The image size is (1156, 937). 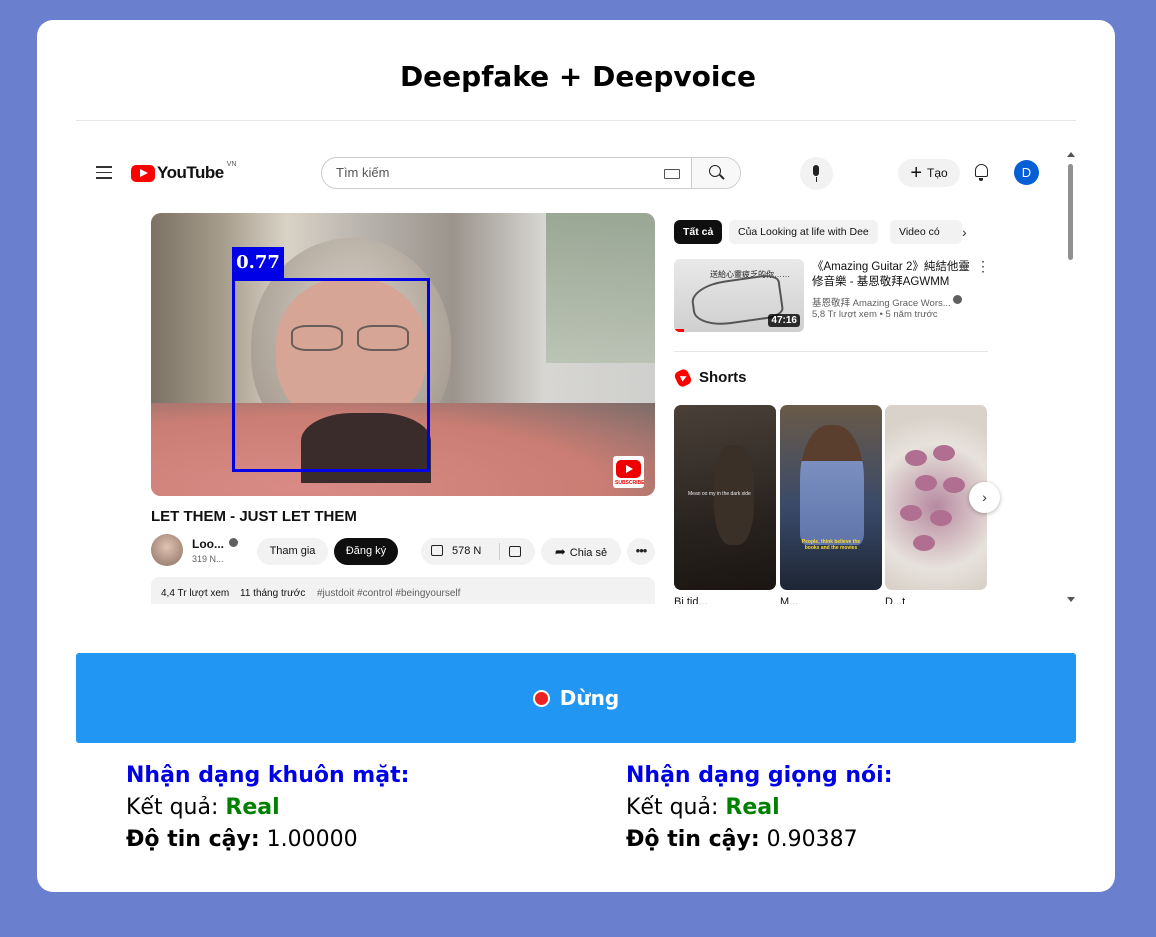 I want to click on subscribe-watermark-icon: SUBSCRIBE, so click(x=628, y=472).